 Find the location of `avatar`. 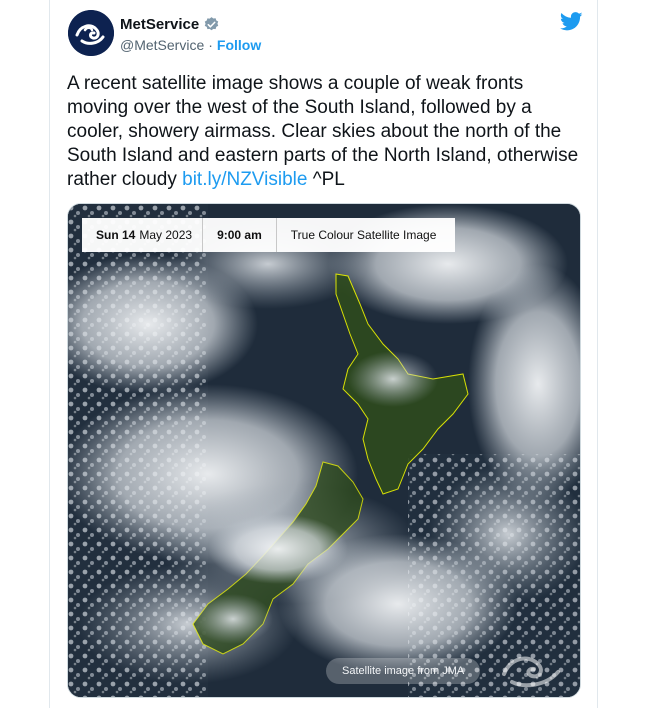

avatar is located at coordinates (91, 33).